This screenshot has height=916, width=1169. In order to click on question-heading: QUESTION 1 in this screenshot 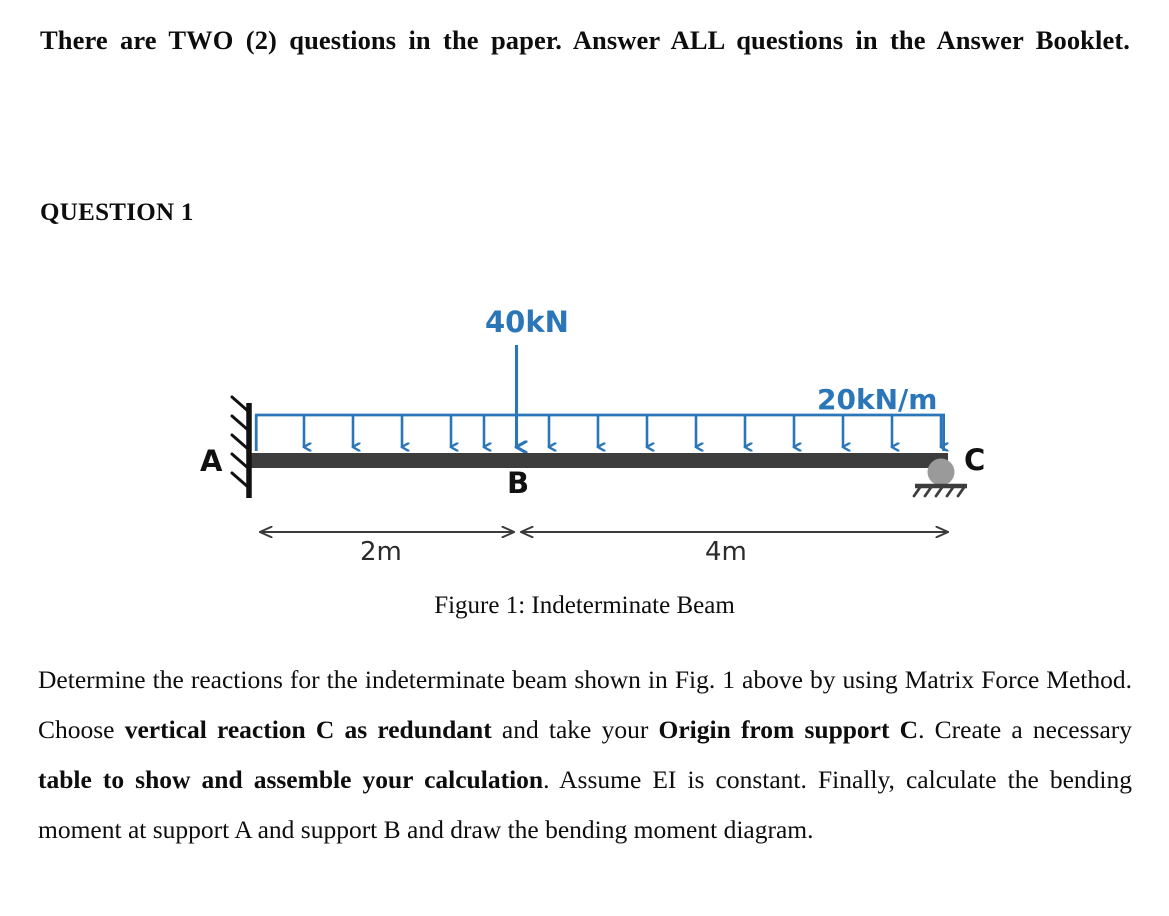, I will do `click(117, 212)`.